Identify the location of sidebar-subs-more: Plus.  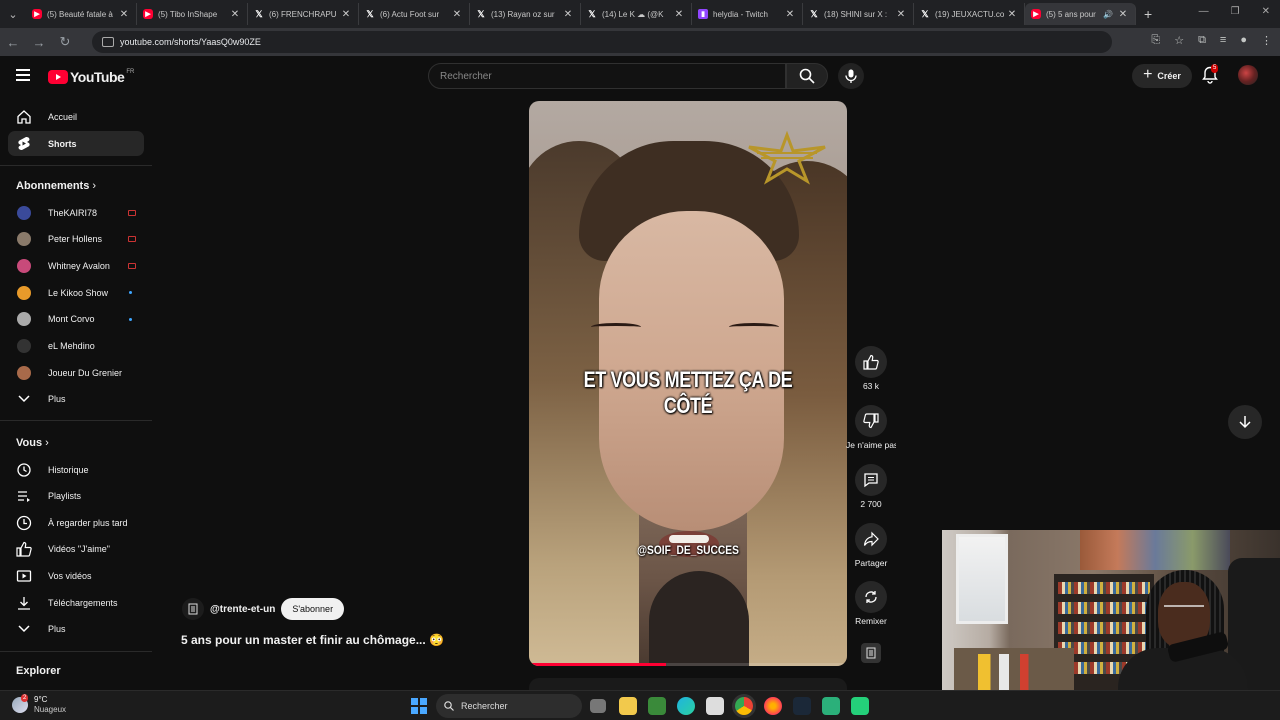
(76, 398).